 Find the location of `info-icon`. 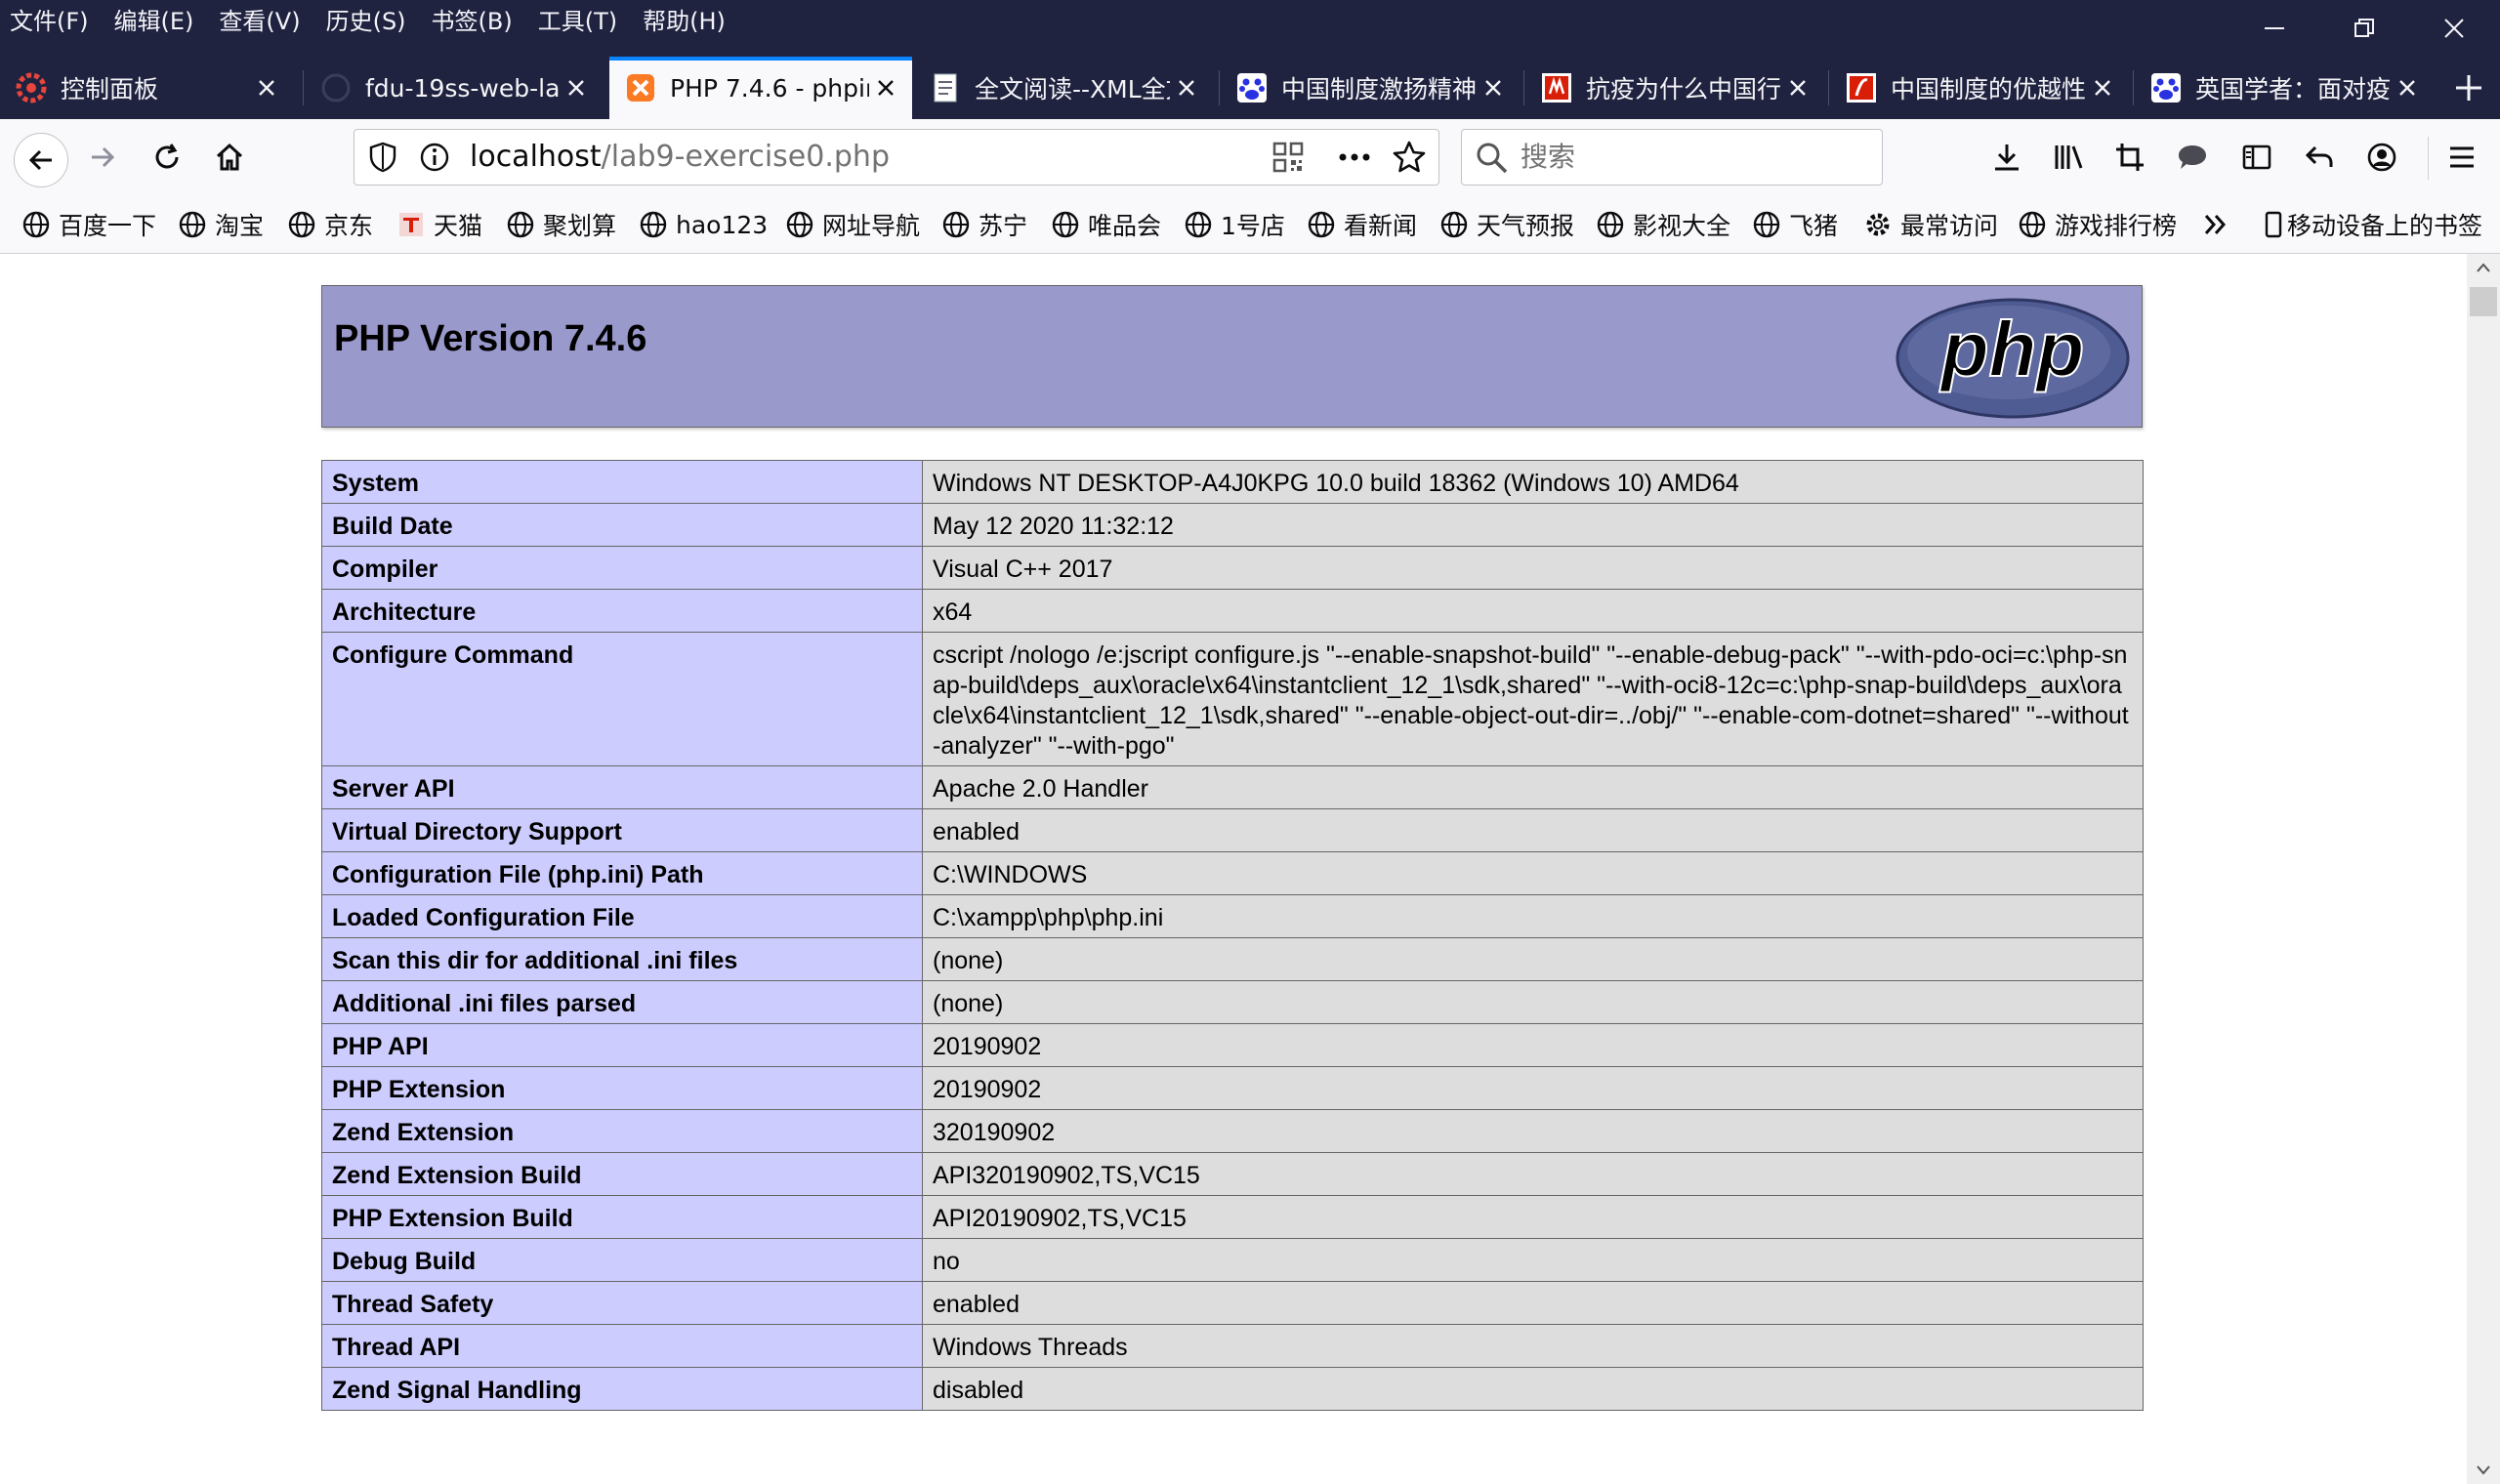

info-icon is located at coordinates (434, 160).